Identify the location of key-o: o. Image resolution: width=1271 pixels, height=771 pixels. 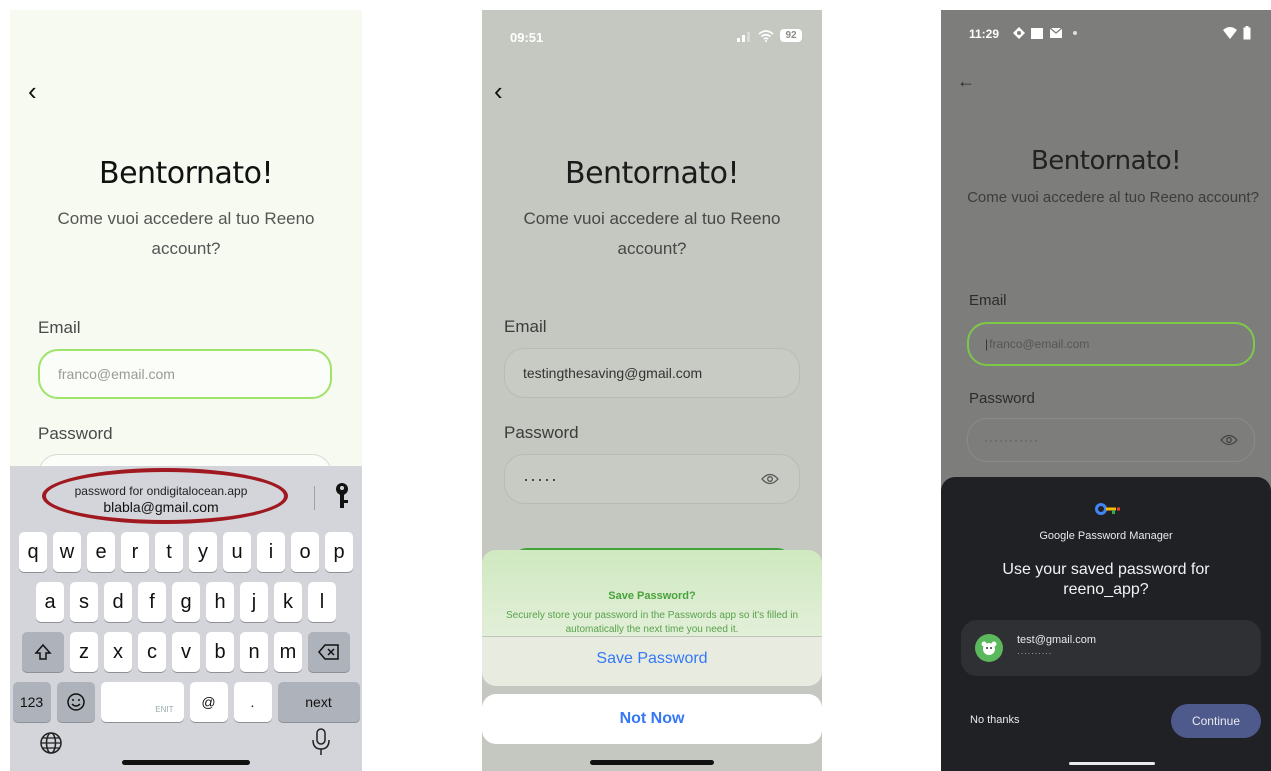
(305, 552).